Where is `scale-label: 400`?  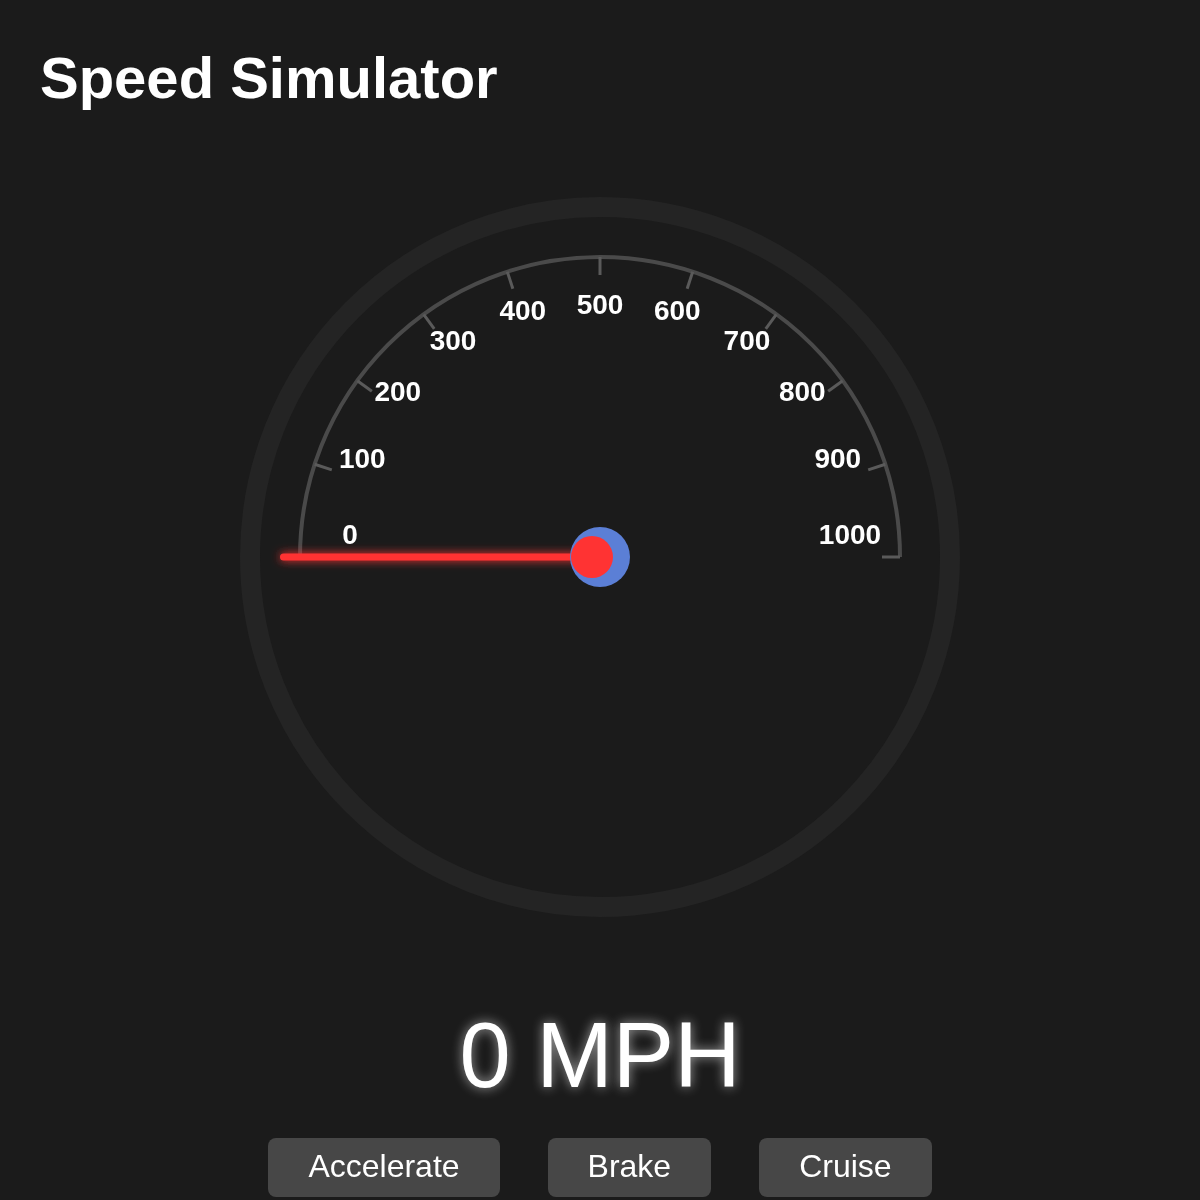 scale-label: 400 is located at coordinates (523, 311).